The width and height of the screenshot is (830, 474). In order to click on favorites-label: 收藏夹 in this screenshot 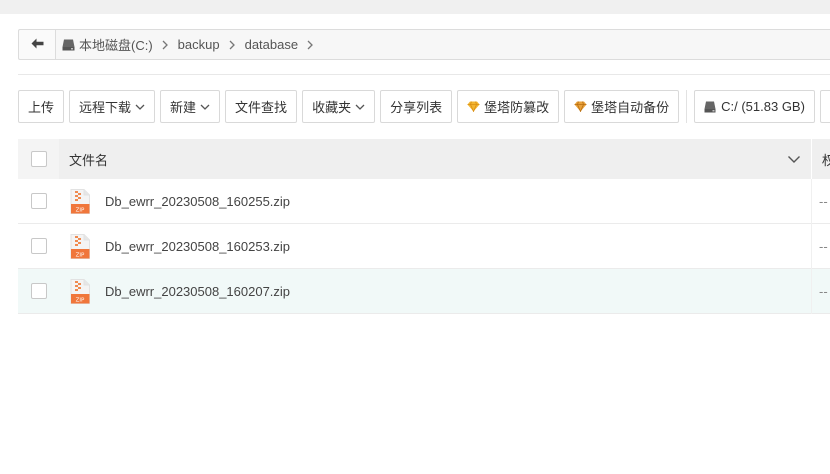, I will do `click(332, 107)`.